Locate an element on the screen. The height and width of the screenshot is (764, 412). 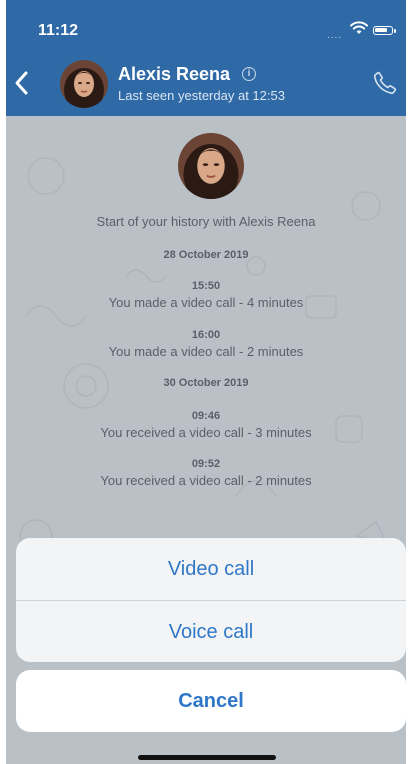
contact-name: Alexis Reena is located at coordinates (174, 74).